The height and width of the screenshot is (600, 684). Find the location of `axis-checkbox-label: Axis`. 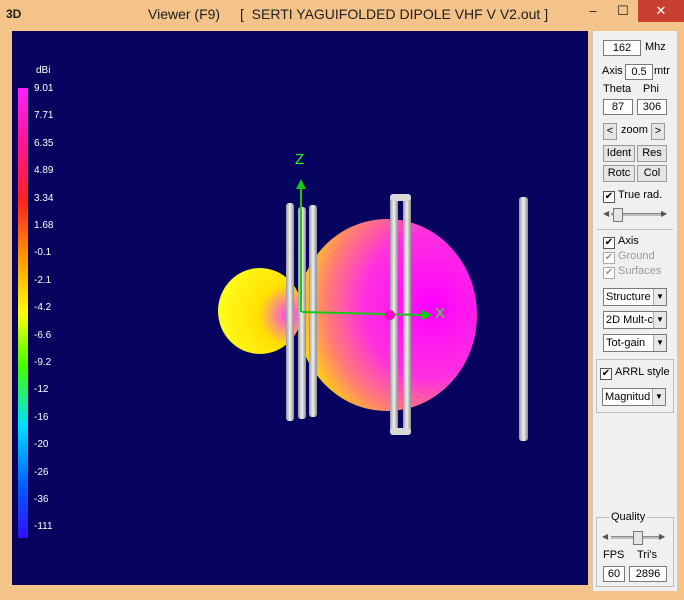

axis-checkbox-label: Axis is located at coordinates (628, 241).